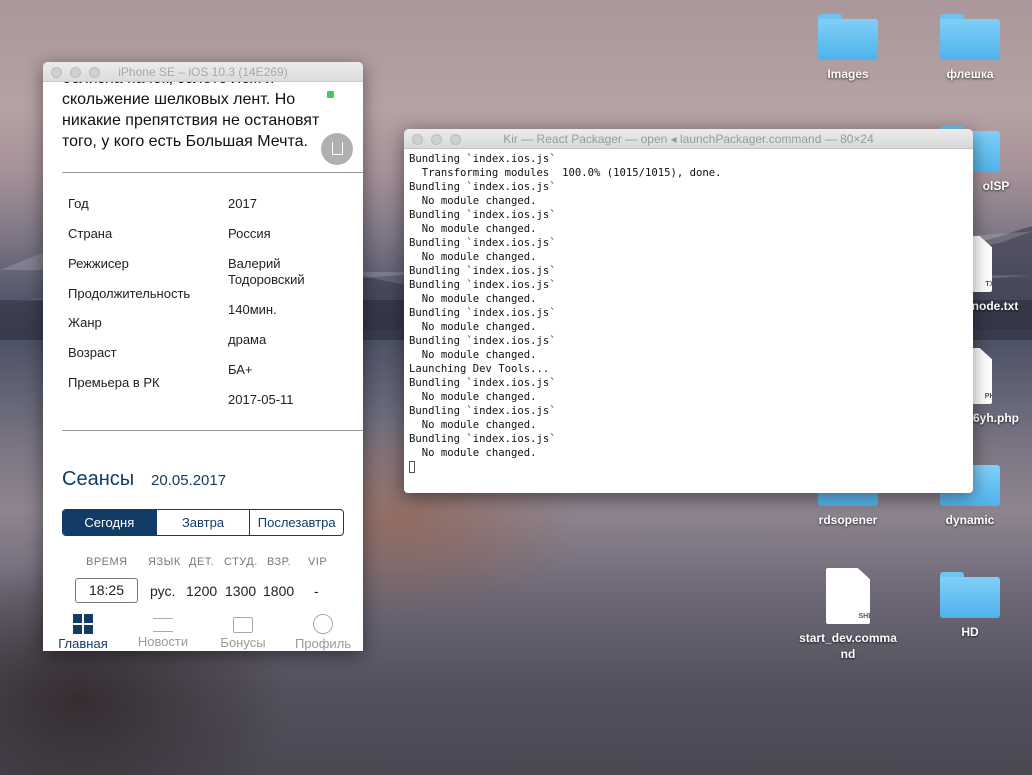  What do you see at coordinates (316, 591) in the screenshot?
I see `session-price-vip: -` at bounding box center [316, 591].